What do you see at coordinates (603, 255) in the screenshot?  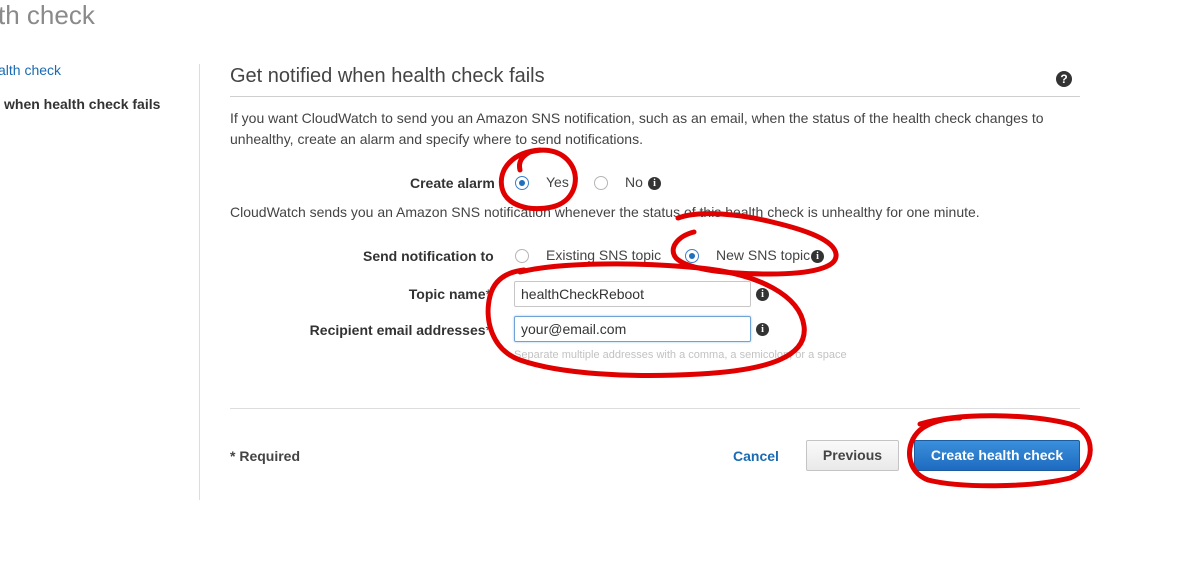 I see `existing-sns-topic-label: Existing SNS topic` at bounding box center [603, 255].